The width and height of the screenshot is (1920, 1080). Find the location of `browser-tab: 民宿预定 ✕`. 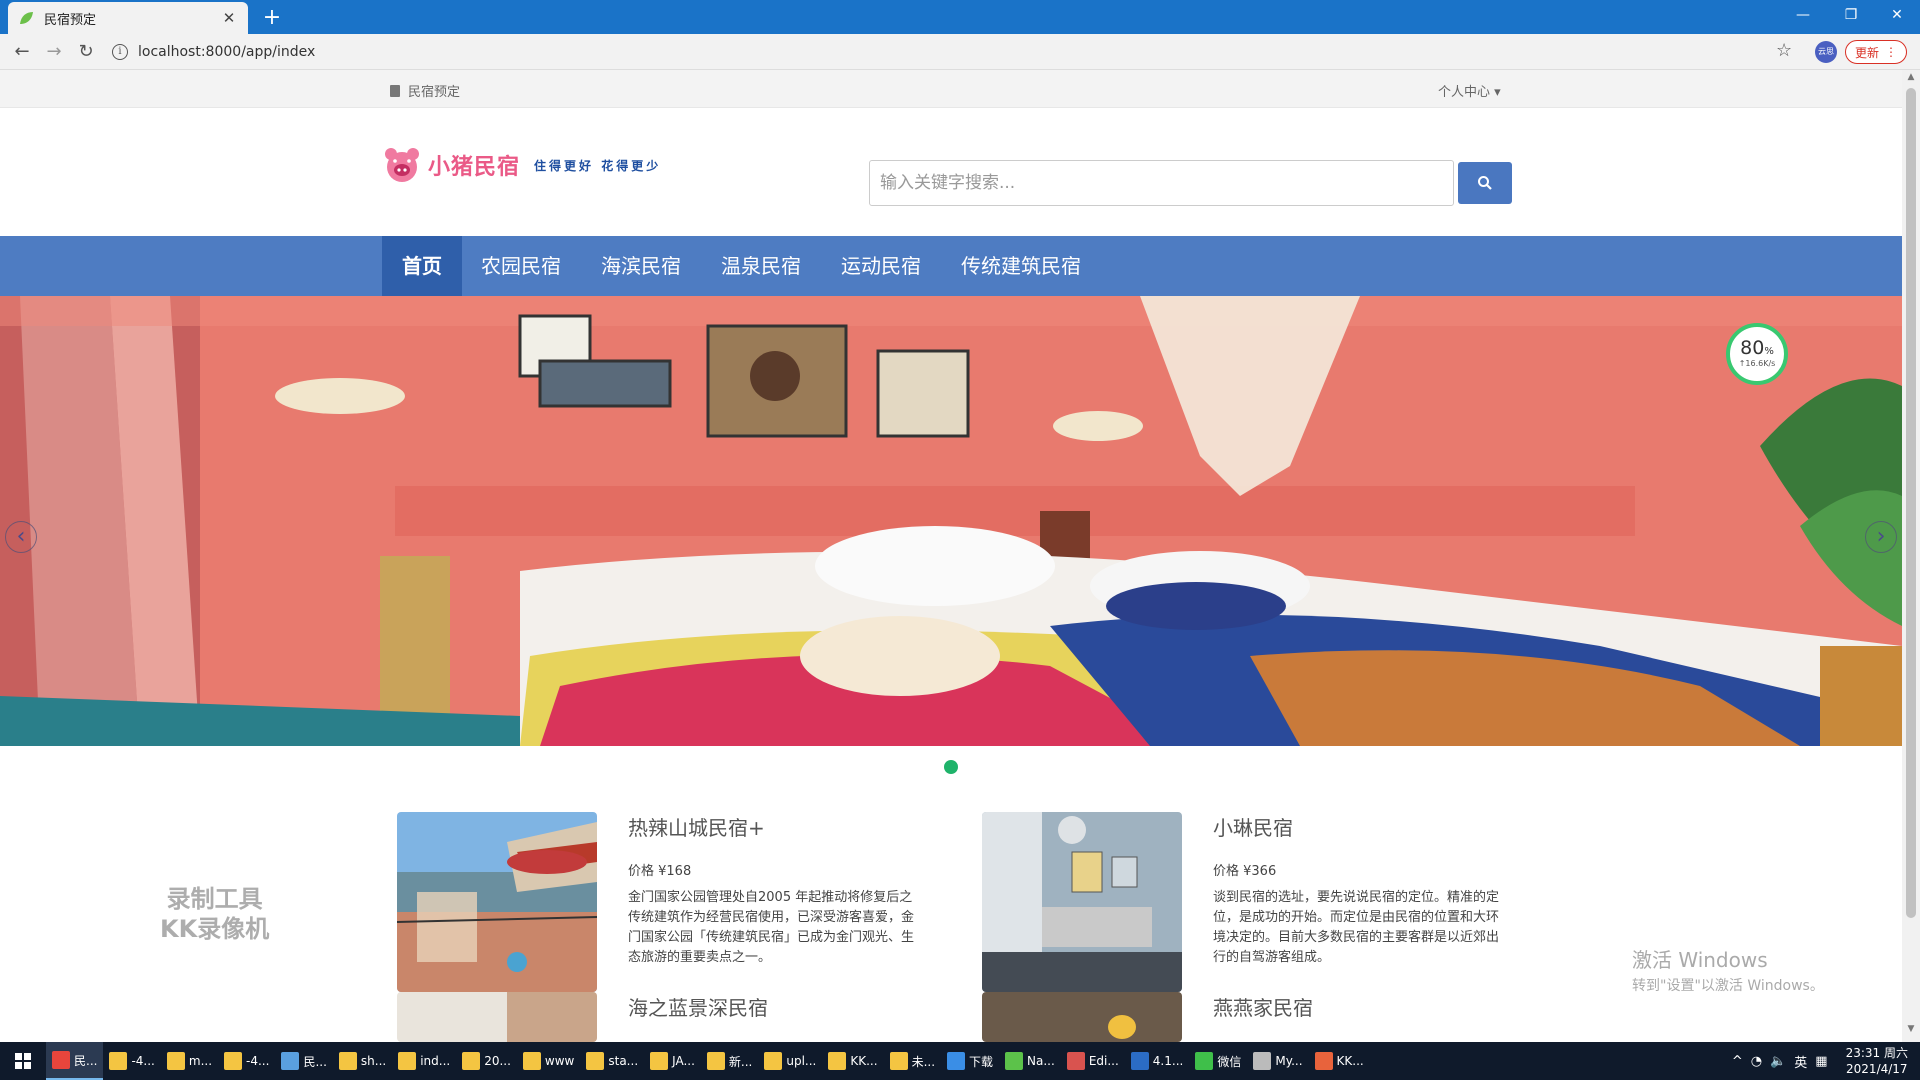

browser-tab: 民宿预定 ✕ is located at coordinates (128, 18).